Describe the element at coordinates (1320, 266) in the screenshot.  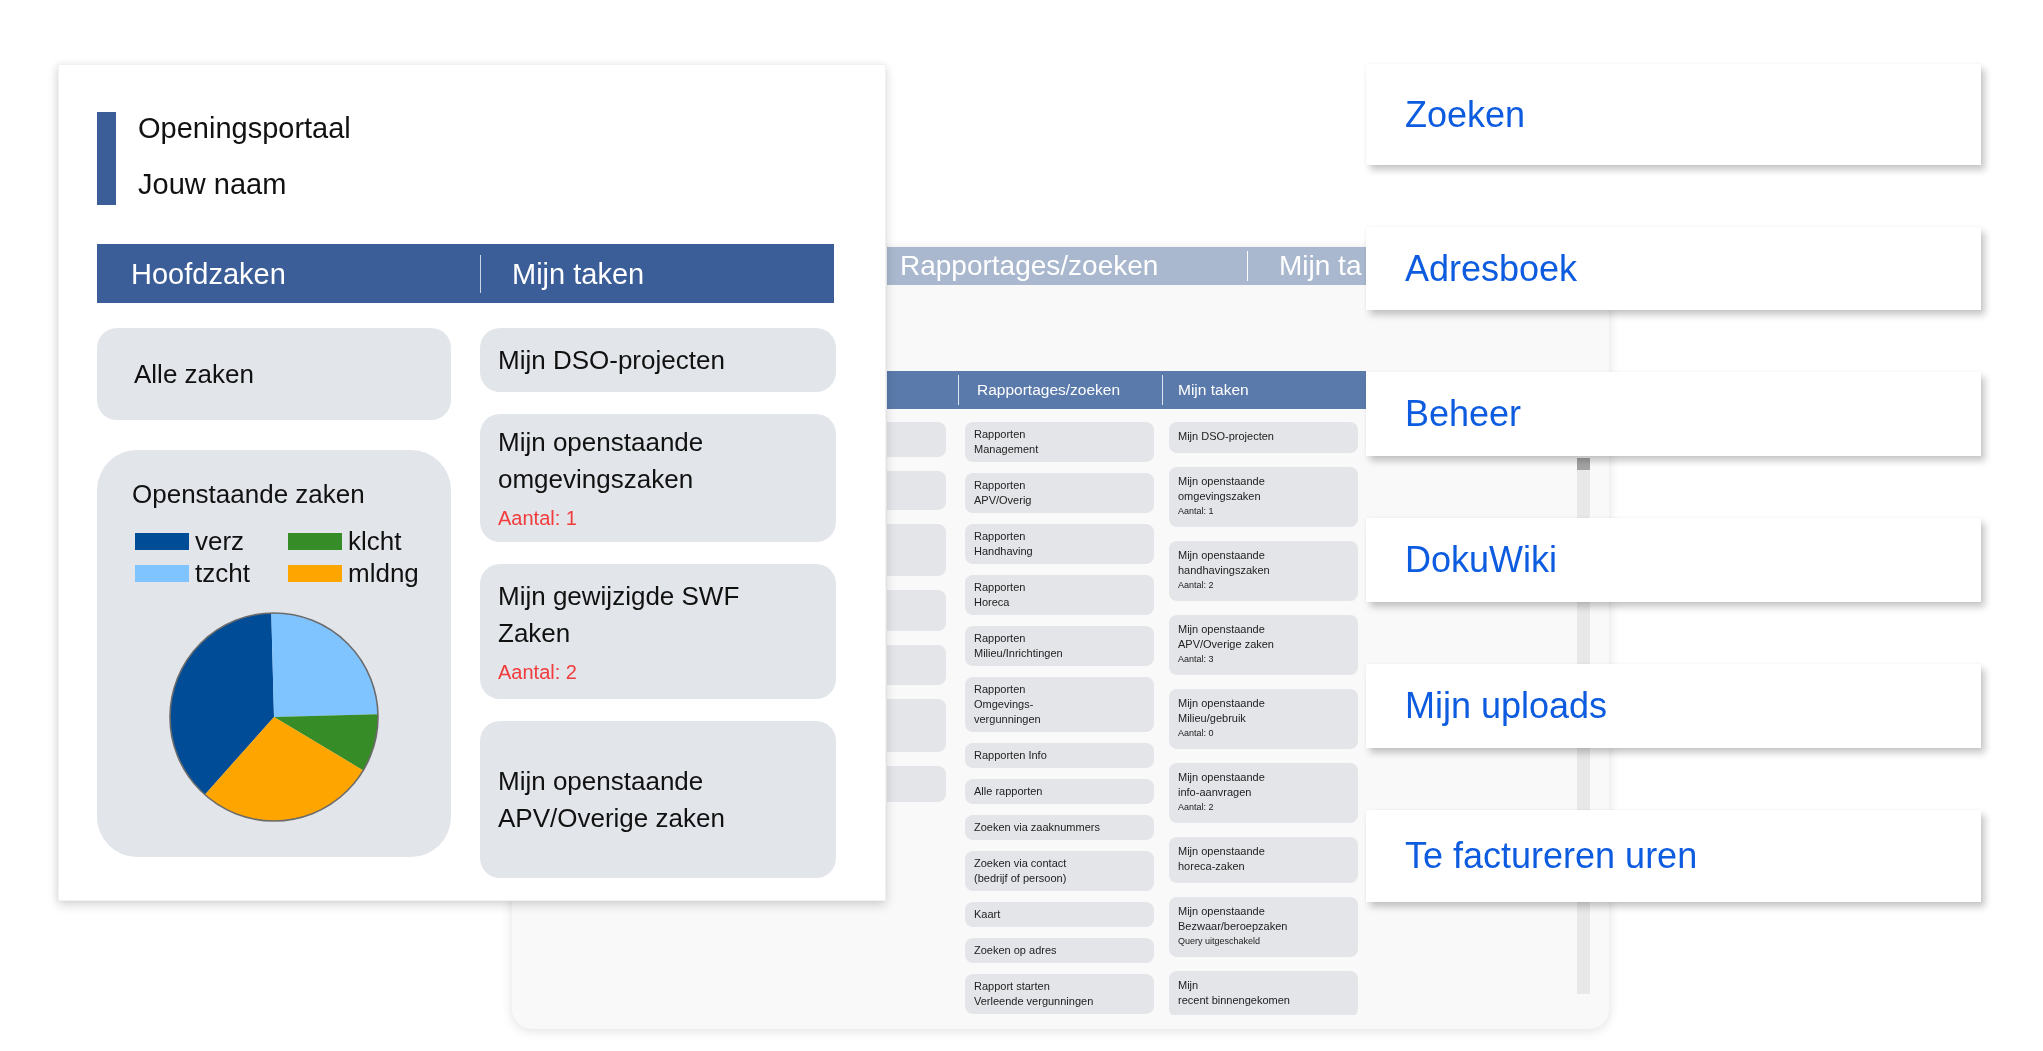
I see `column-heading: Mijn ta` at that location.